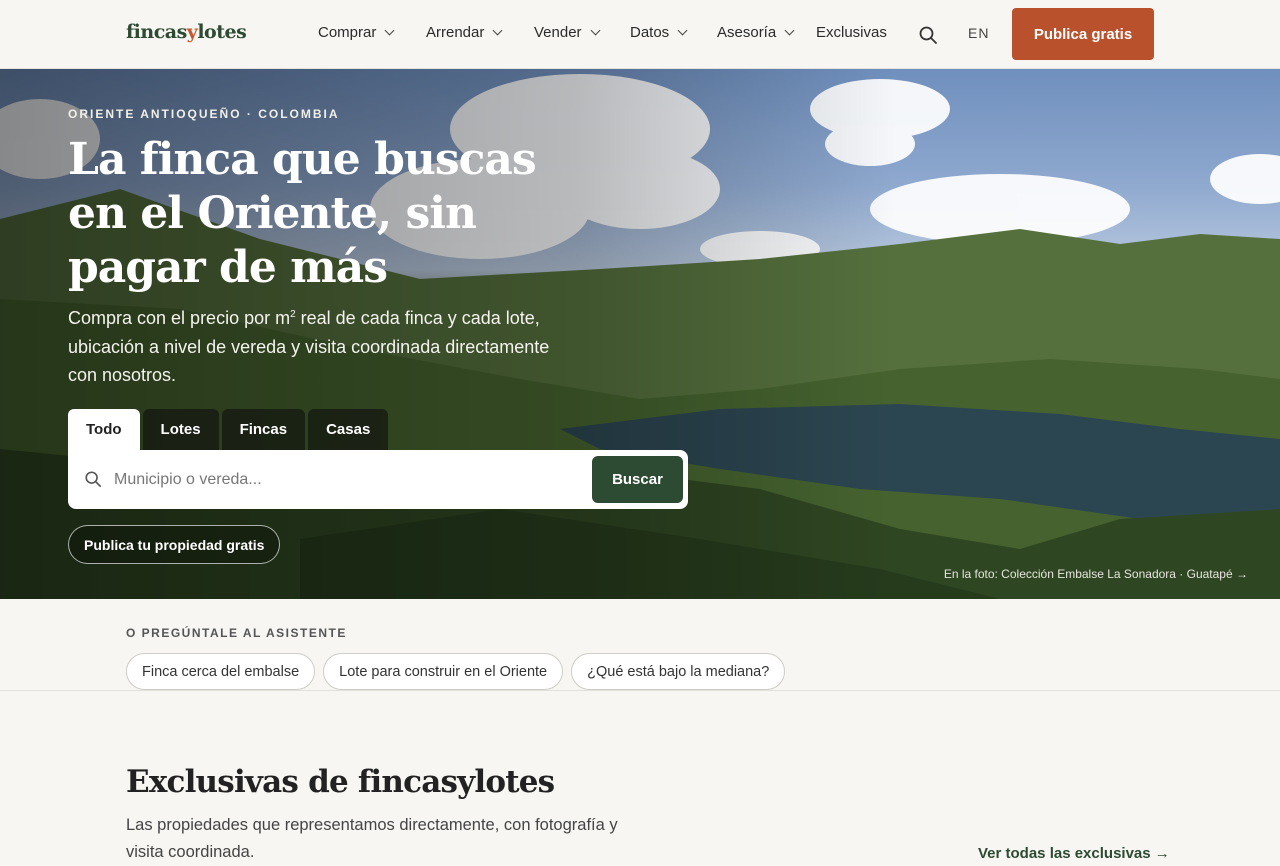  Describe the element at coordinates (558, 32) in the screenshot. I see `nav-label: Vender` at that location.